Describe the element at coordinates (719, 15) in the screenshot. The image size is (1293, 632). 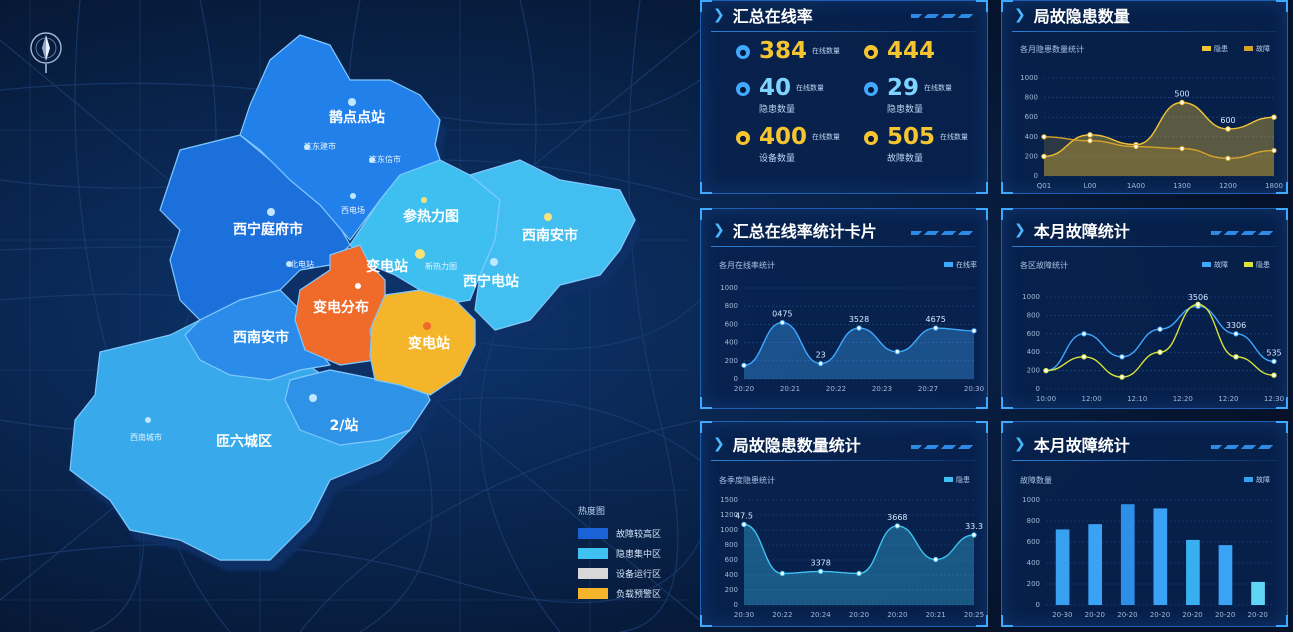
I see `chevron-right-icon: ❯` at that location.